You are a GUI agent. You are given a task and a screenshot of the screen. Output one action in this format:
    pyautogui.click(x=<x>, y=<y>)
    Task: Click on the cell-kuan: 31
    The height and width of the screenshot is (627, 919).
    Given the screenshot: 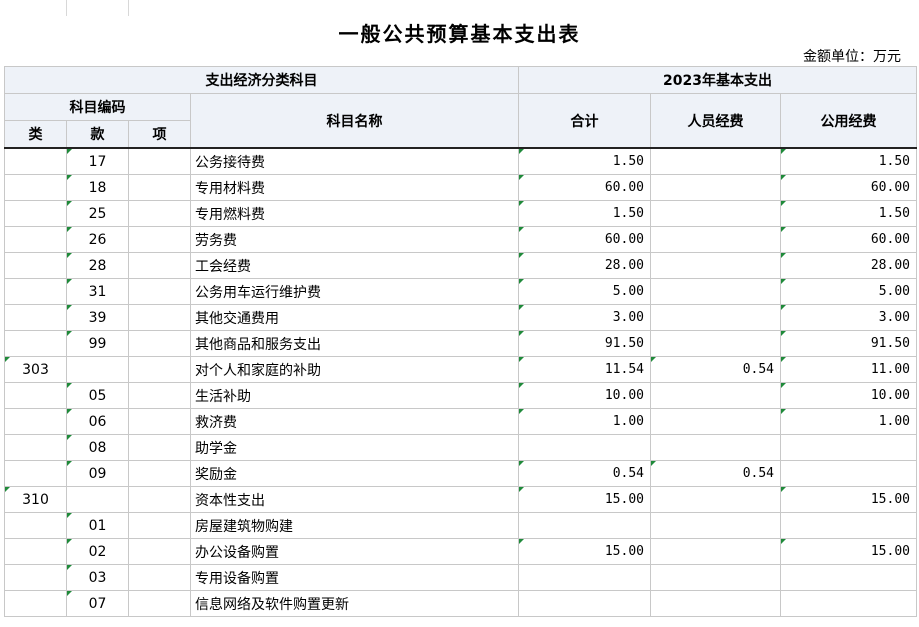 What is the action you would take?
    pyautogui.click(x=97, y=291)
    